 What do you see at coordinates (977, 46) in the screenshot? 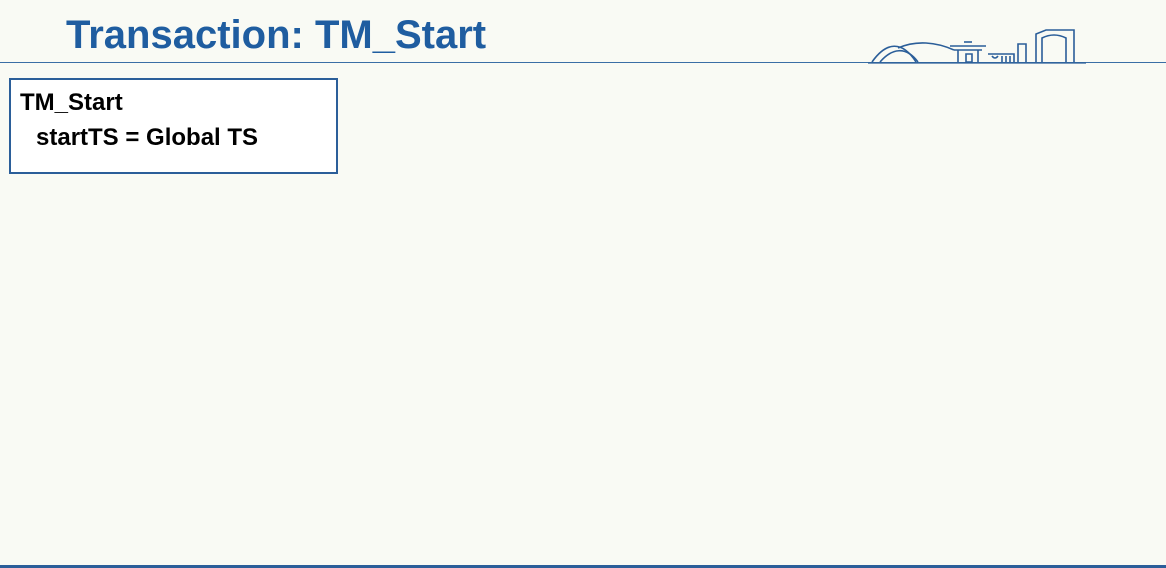
I see `campus-skyline-icon` at bounding box center [977, 46].